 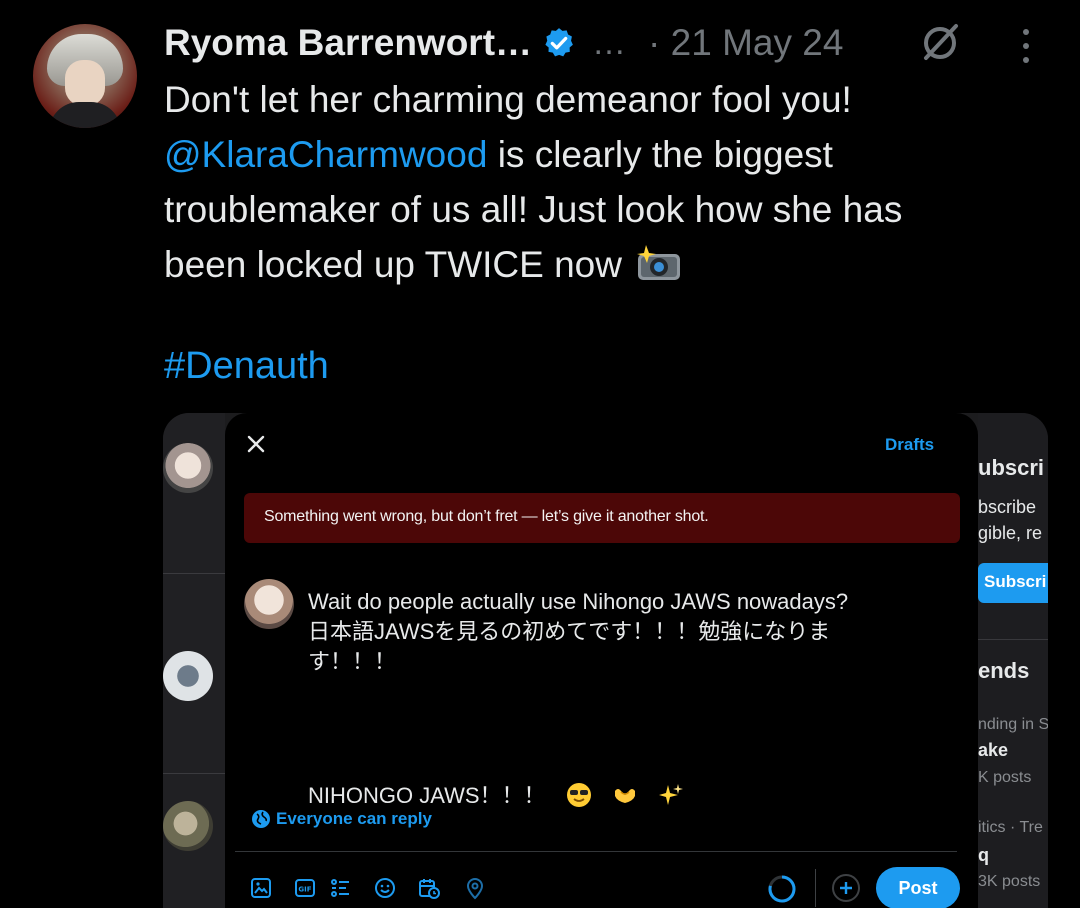 I want to click on background-text: 3K posts, so click(x=1009, y=881).